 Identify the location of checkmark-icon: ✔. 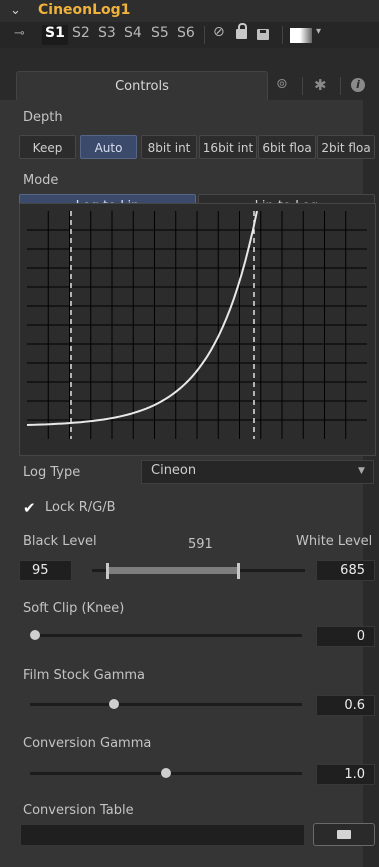
(29, 508).